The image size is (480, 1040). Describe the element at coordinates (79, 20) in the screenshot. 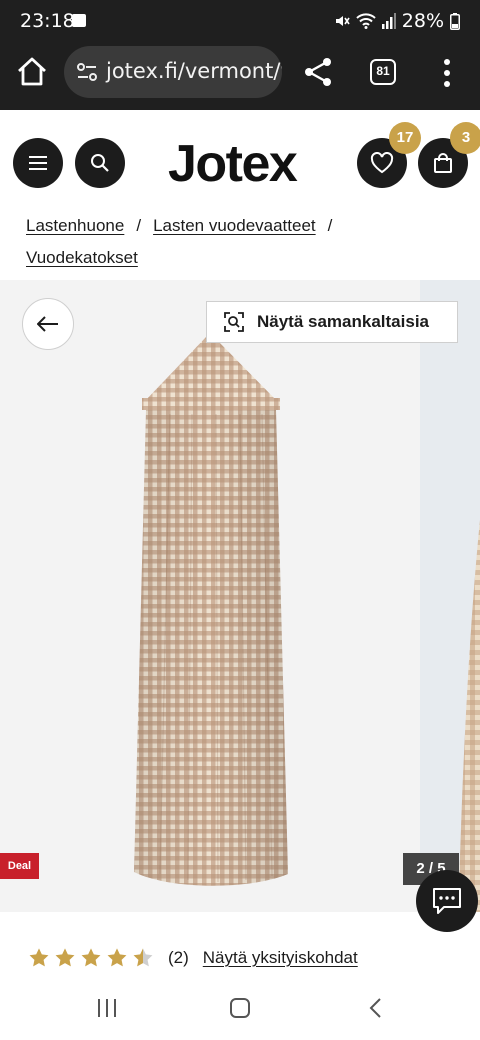

I see `image-notification-icon` at that location.